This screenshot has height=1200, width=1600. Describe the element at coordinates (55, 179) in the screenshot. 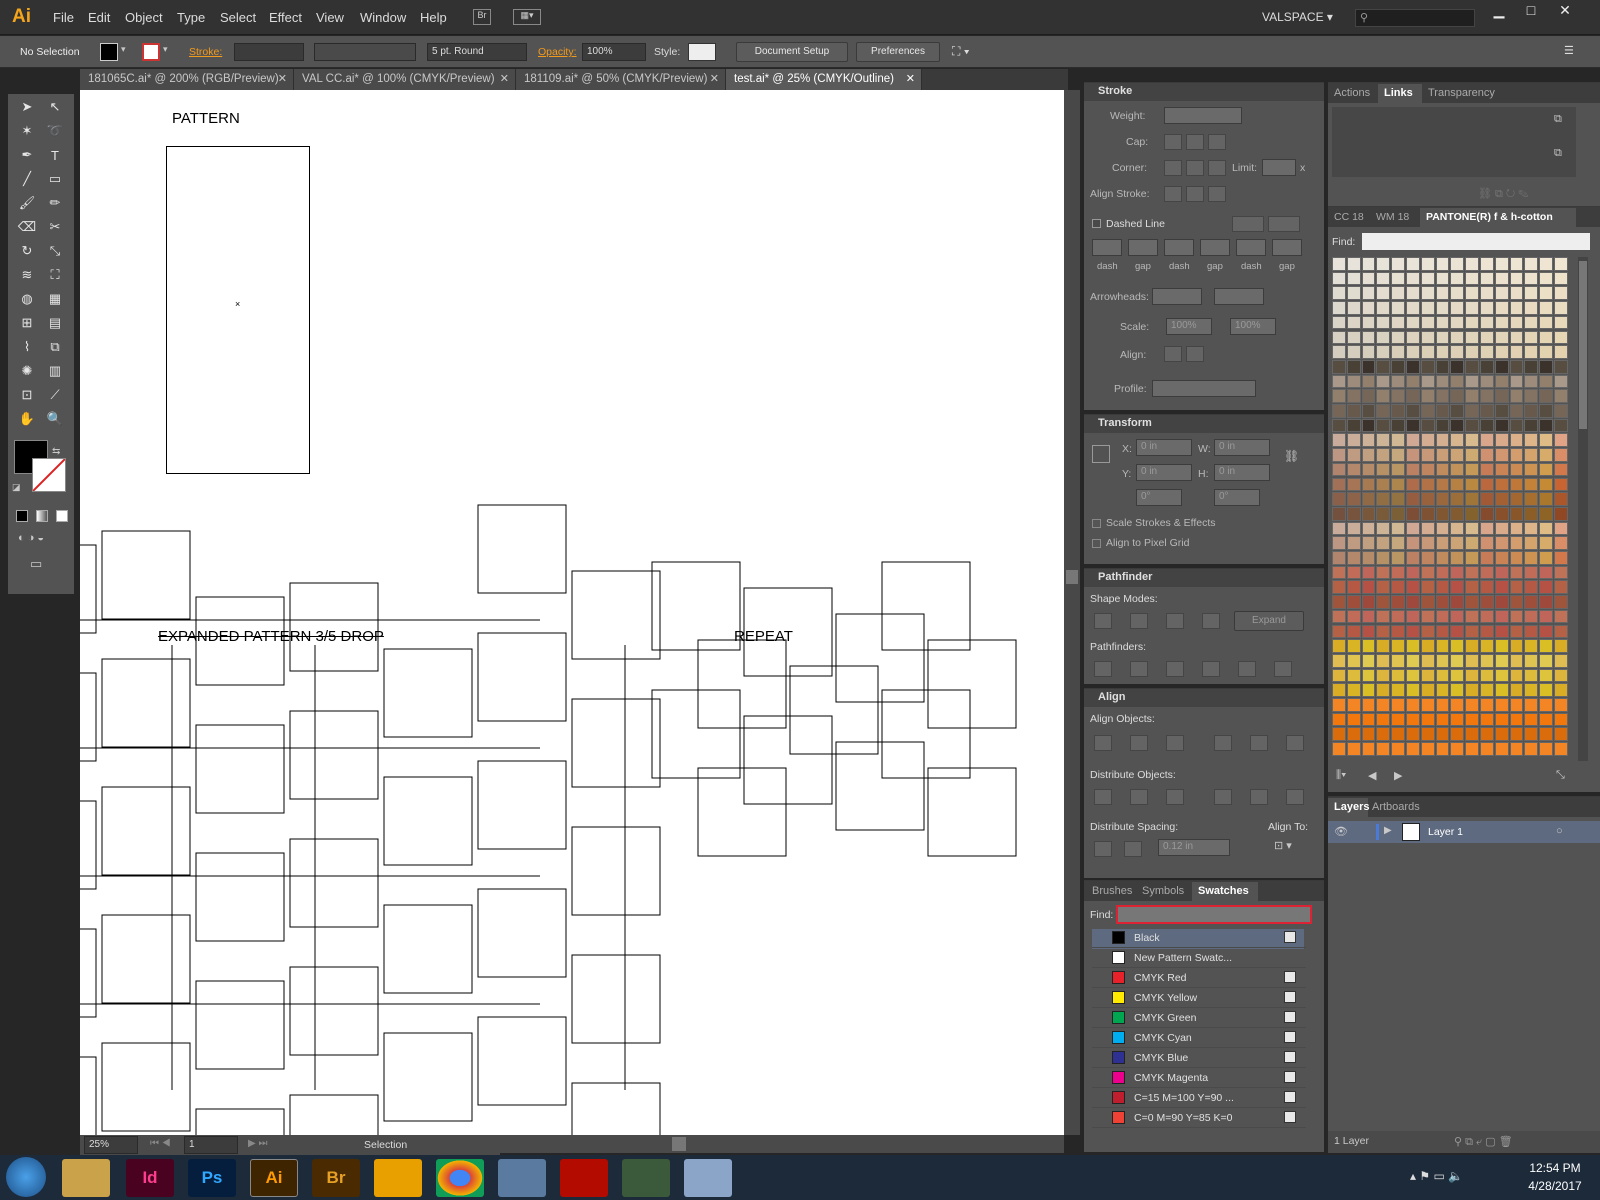

I see `rectangle-tool-icon: ▭` at that location.